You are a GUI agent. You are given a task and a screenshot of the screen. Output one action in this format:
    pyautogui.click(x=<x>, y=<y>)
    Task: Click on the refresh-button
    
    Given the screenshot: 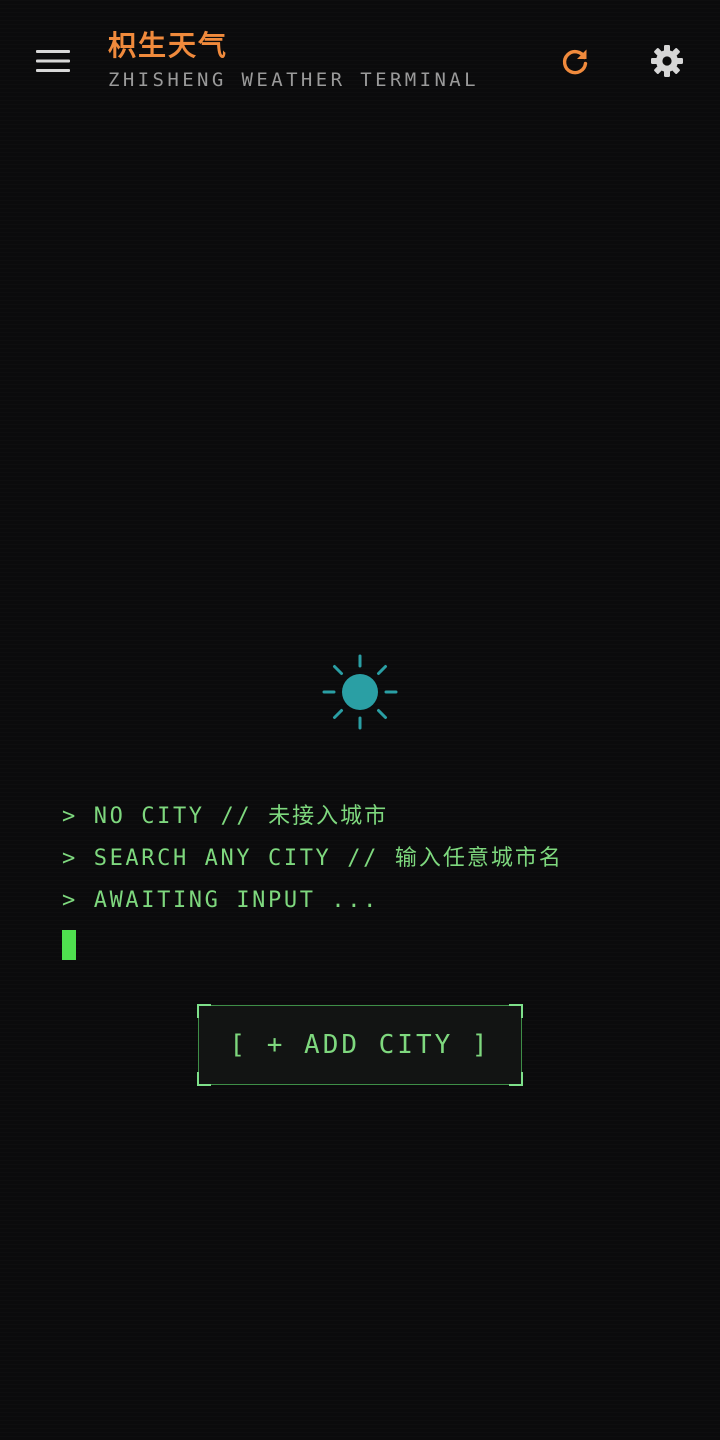 What is the action you would take?
    pyautogui.click(x=575, y=61)
    